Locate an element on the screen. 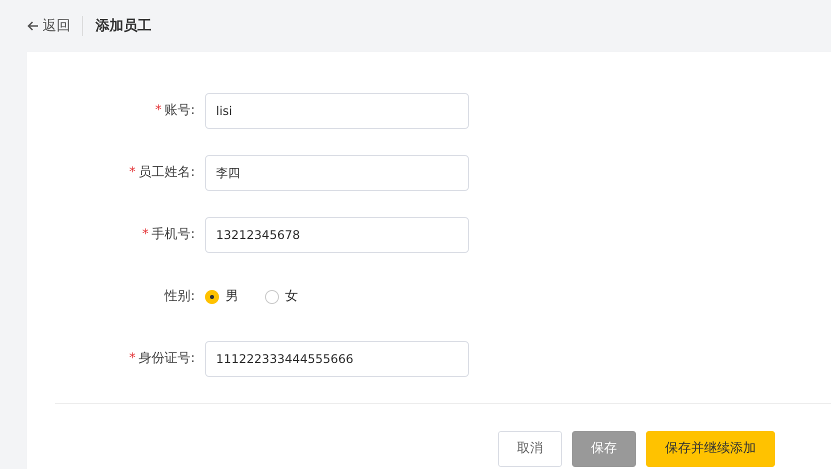 This screenshot has height=469, width=831. text-field: 111222333444555666 is located at coordinates (337, 359).